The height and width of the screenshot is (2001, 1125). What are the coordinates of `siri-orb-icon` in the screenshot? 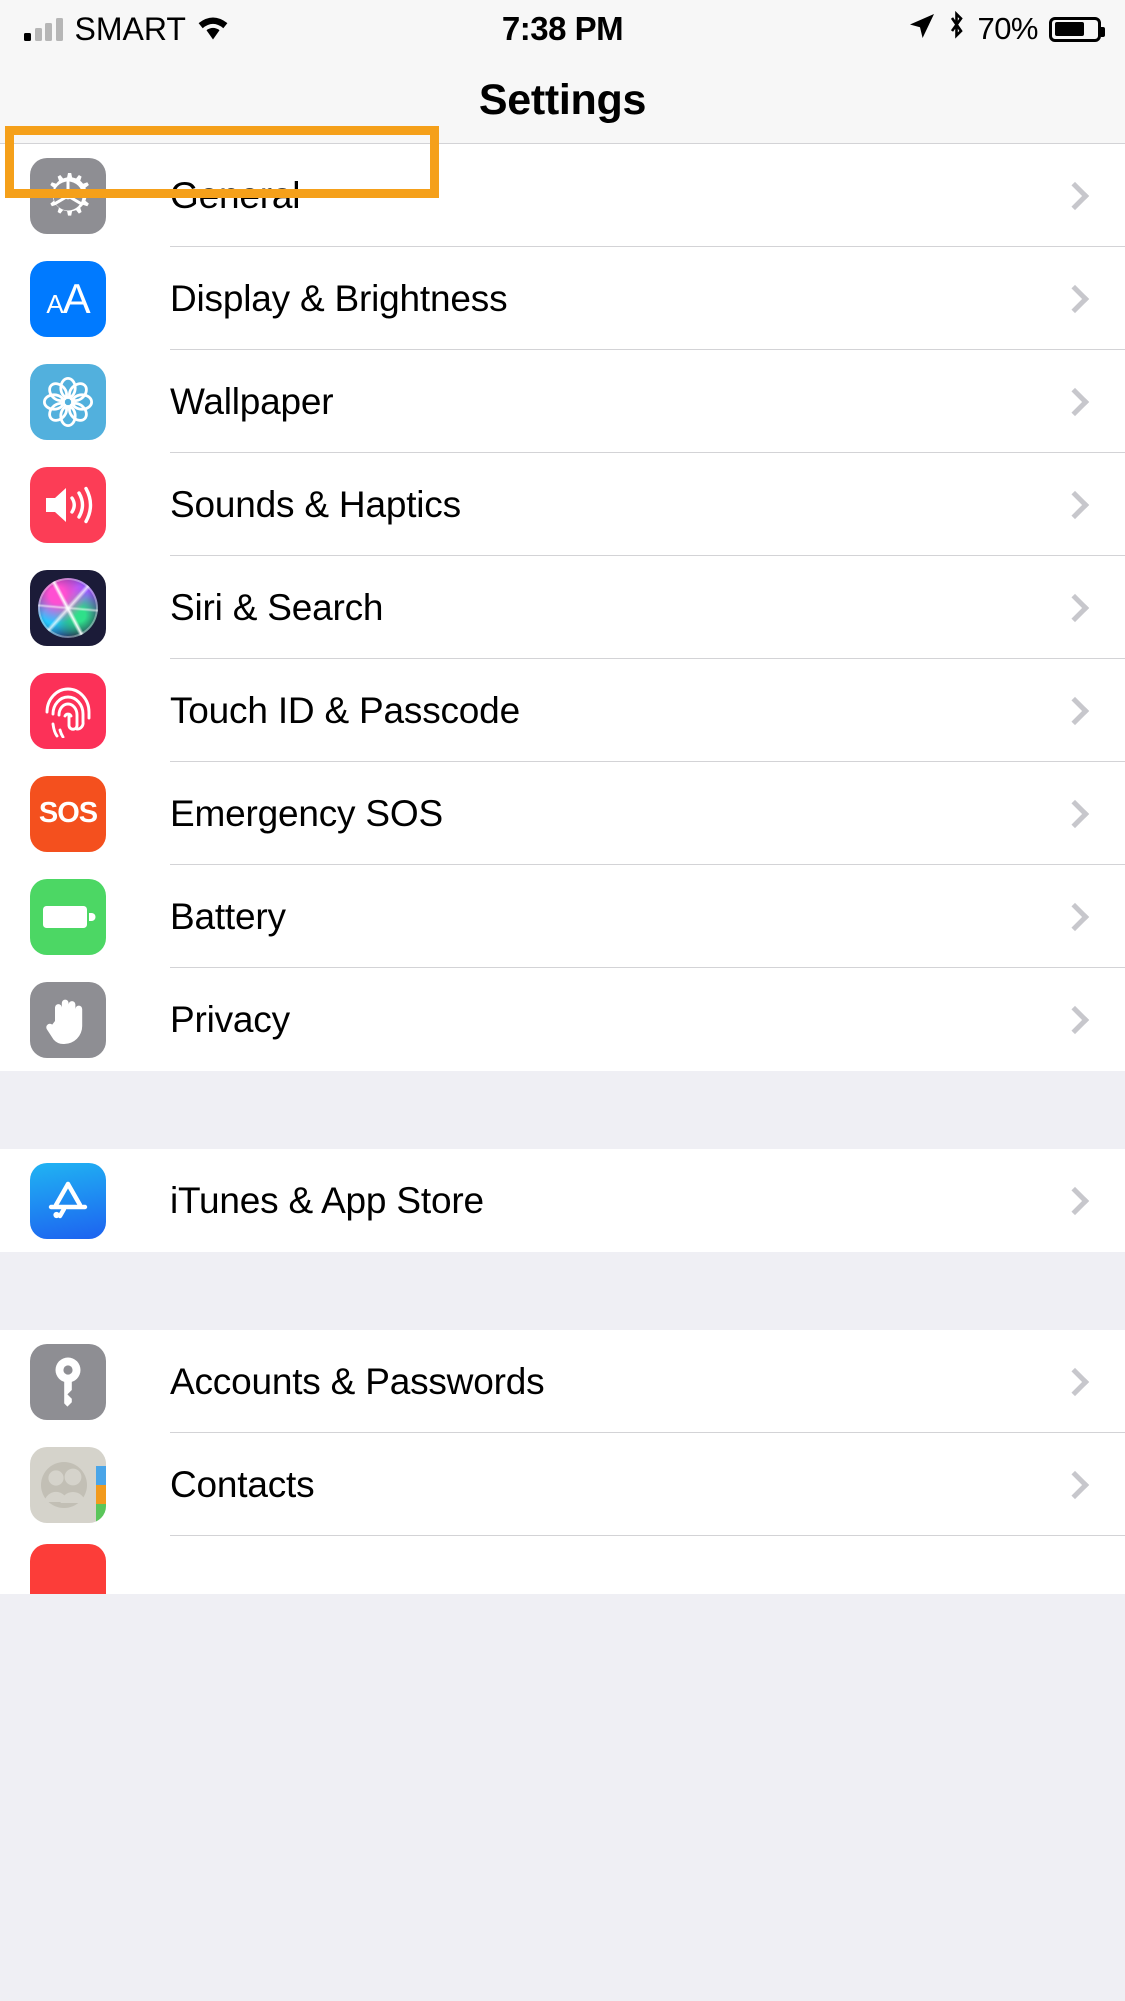 It's located at (68, 607).